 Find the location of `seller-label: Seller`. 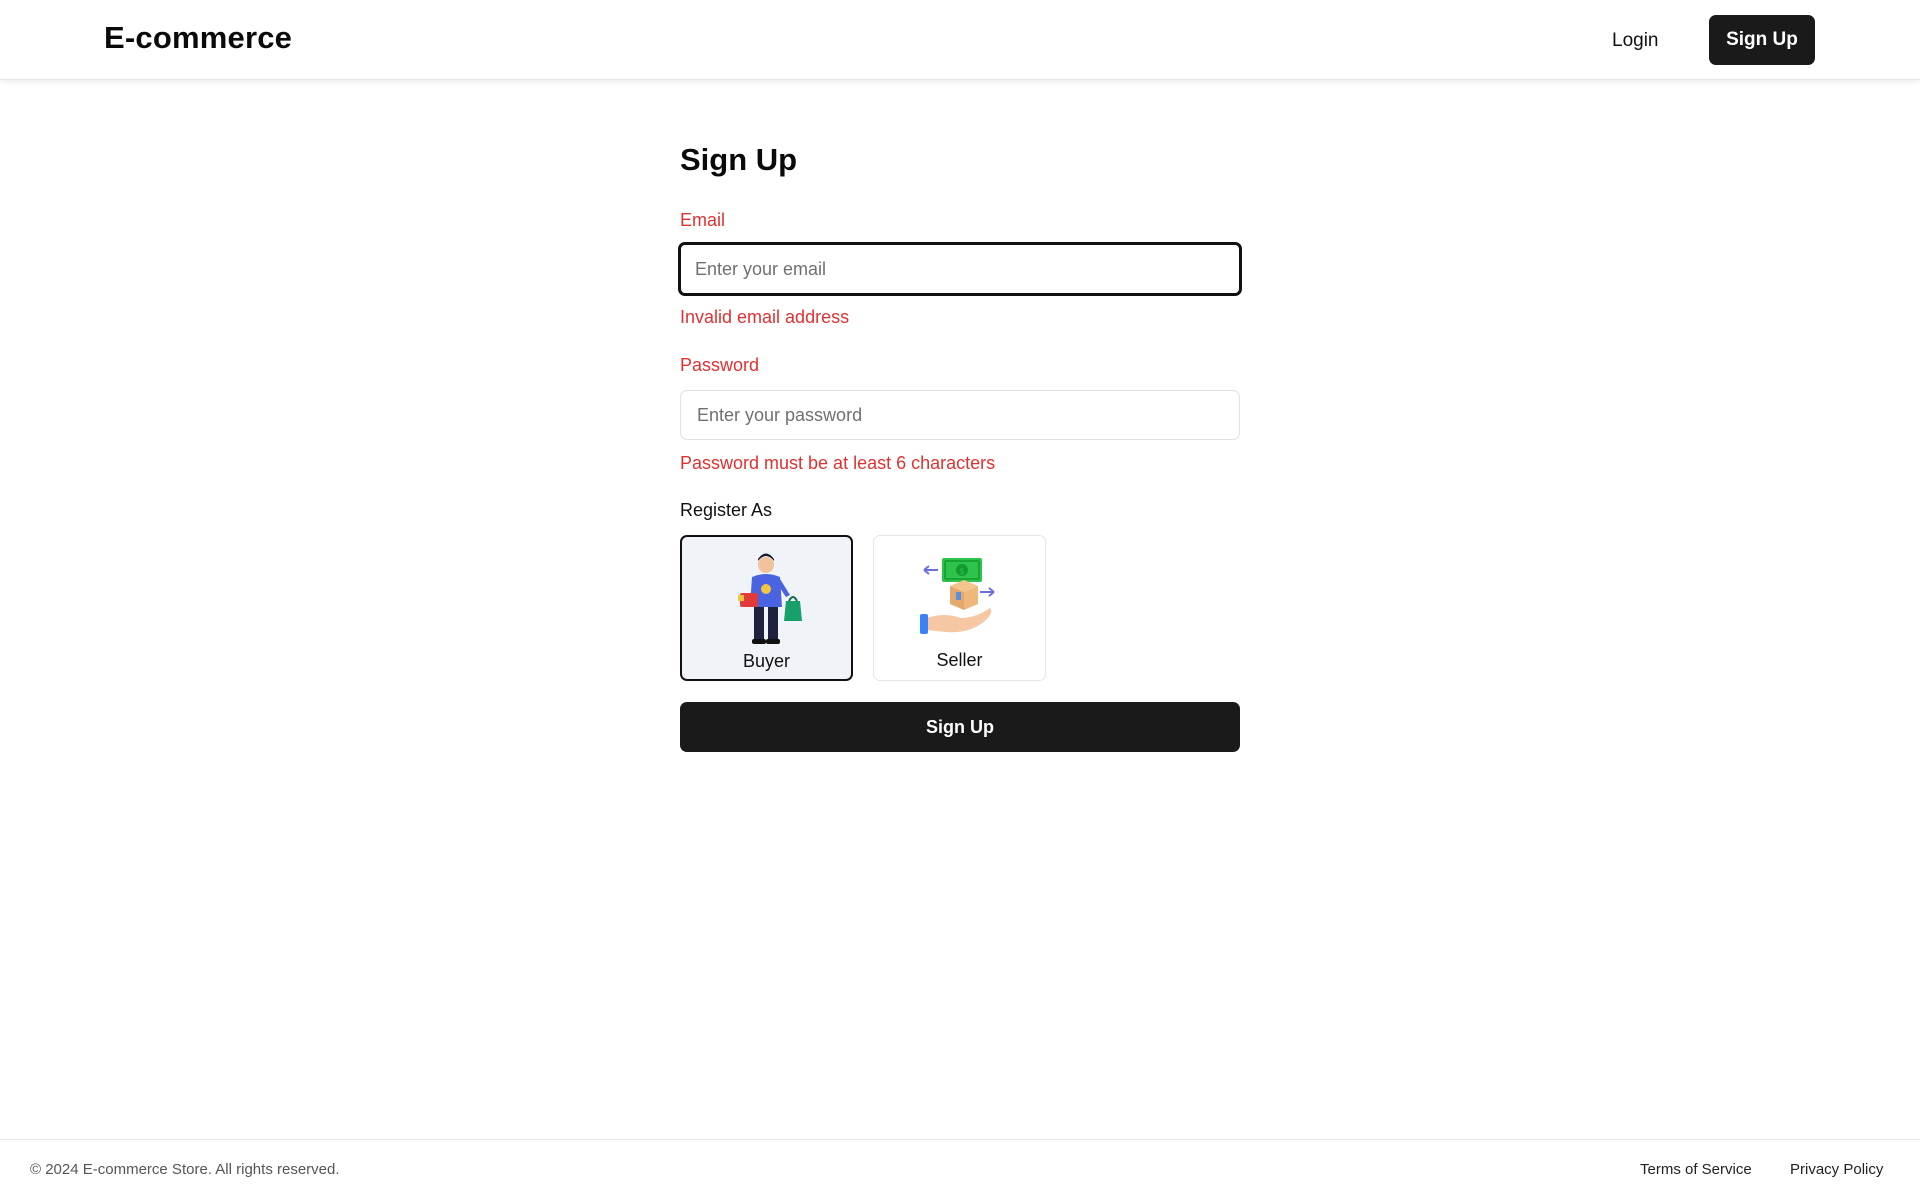

seller-label: Seller is located at coordinates (959, 660).